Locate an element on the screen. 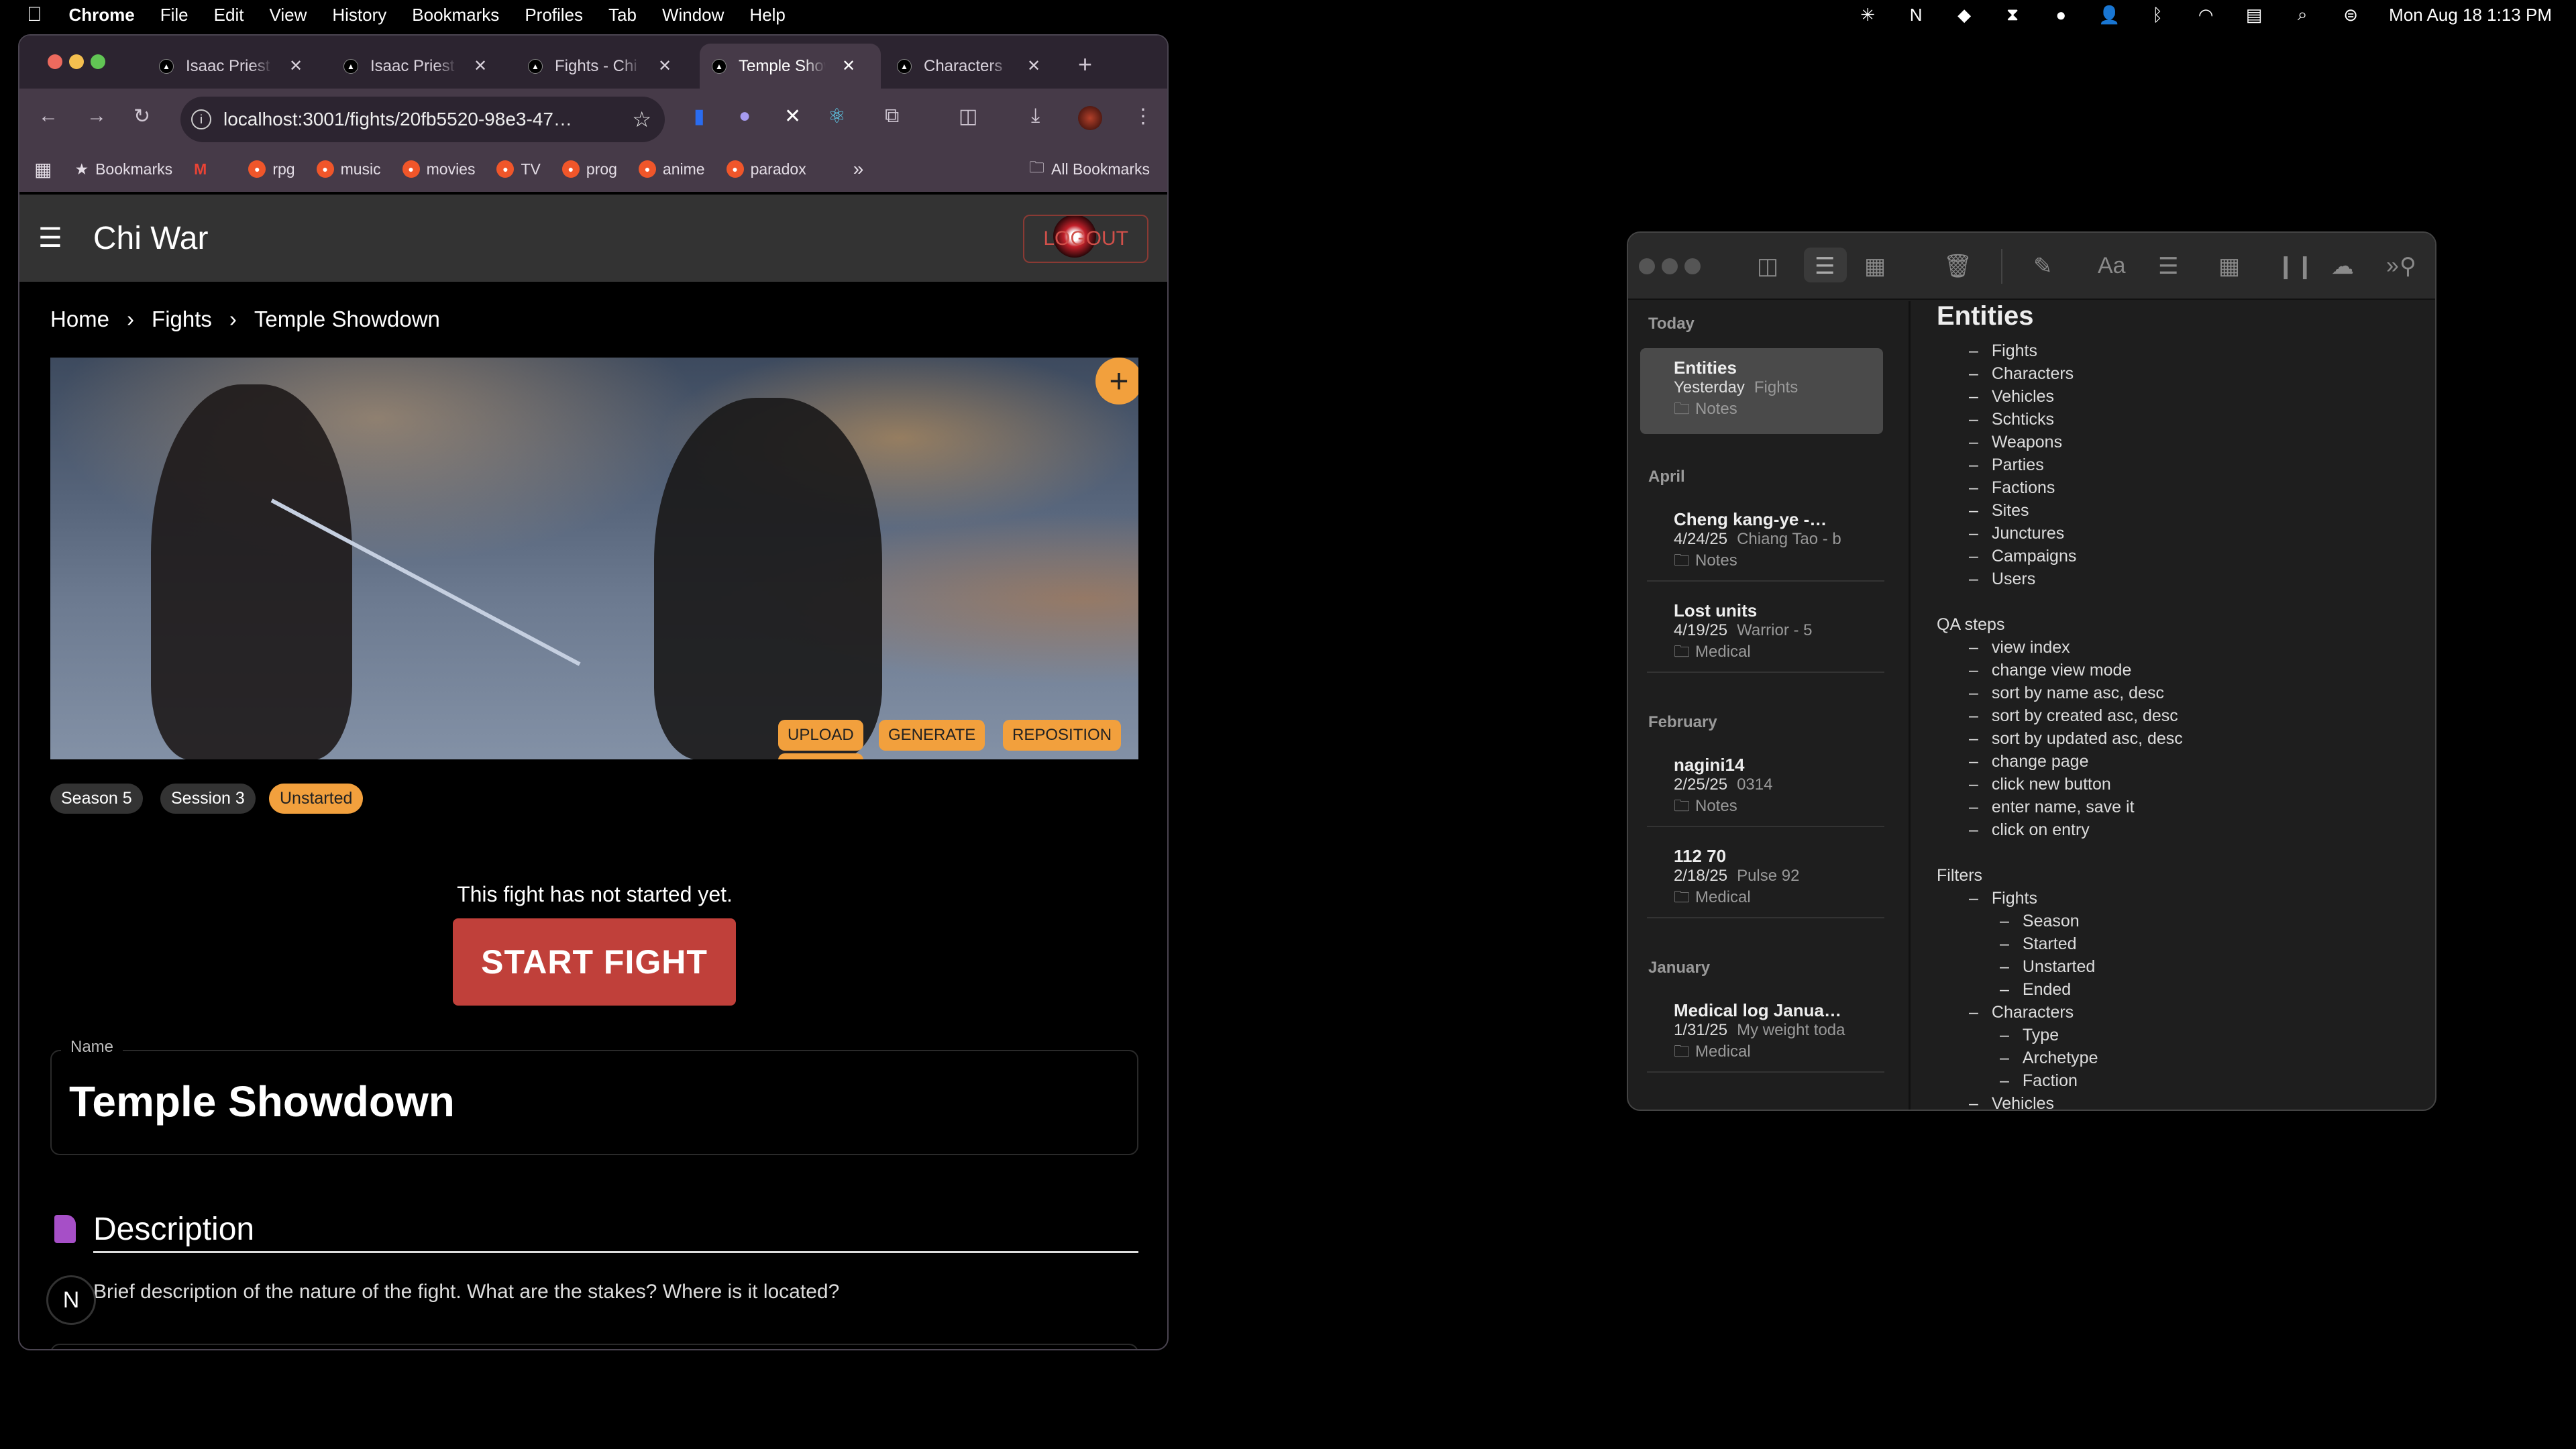  download-icon: ⤓ is located at coordinates (1035, 116).